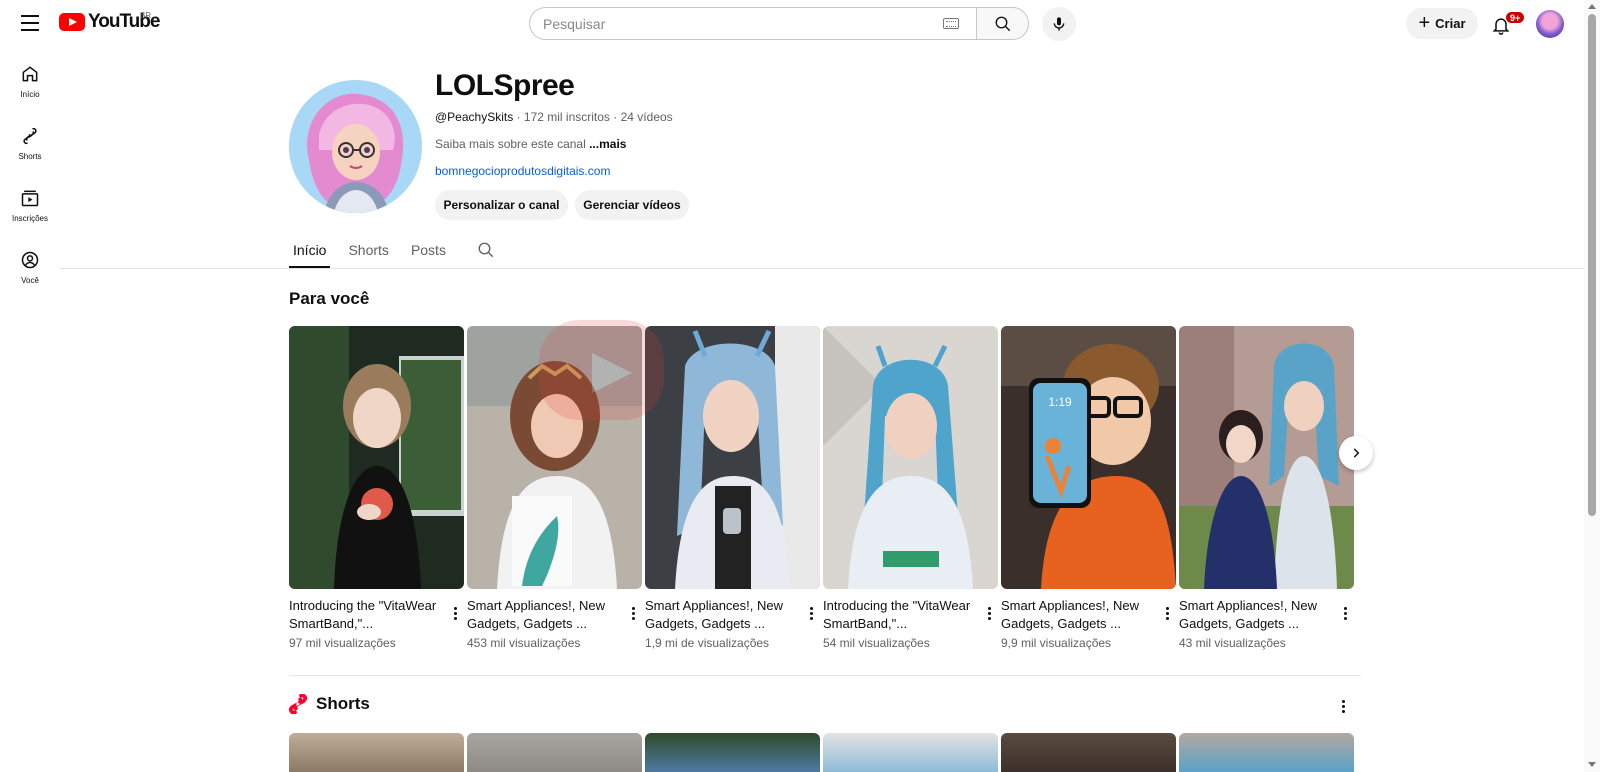 The image size is (1600, 772). I want to click on search-input, so click(752, 23).